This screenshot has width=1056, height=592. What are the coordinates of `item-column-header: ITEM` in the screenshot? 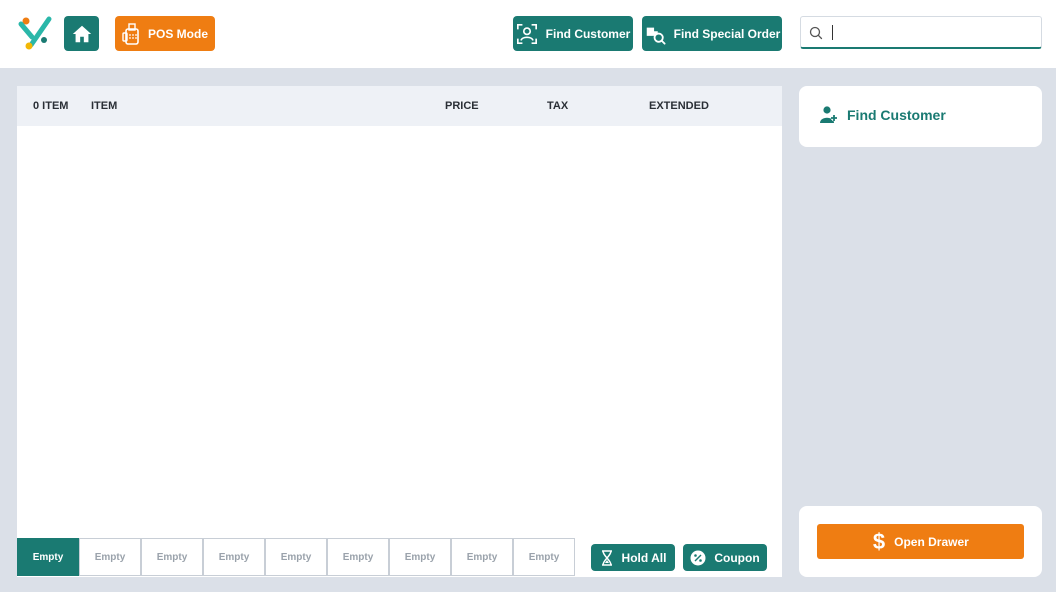 It's located at (104, 106).